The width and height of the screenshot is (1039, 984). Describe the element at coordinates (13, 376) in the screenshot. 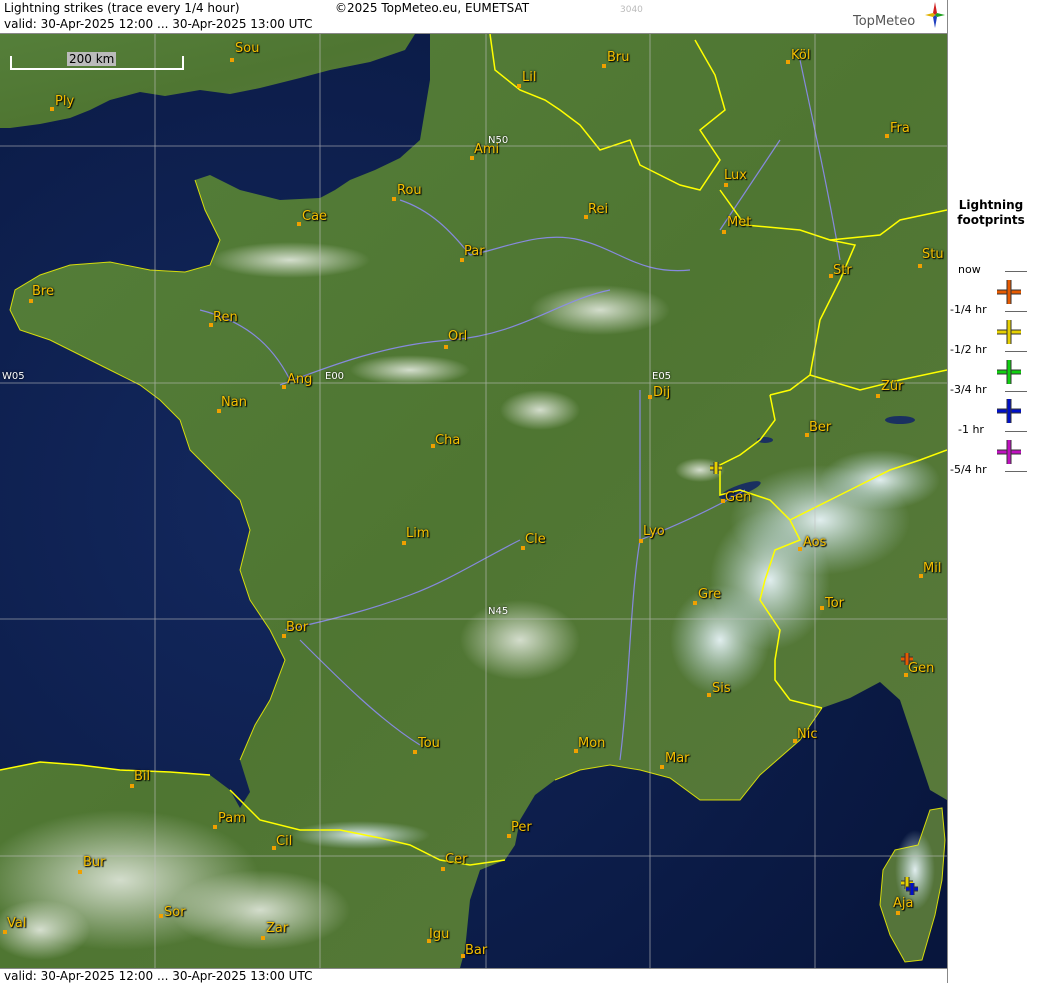

I see `grid-label-w05: W05` at that location.